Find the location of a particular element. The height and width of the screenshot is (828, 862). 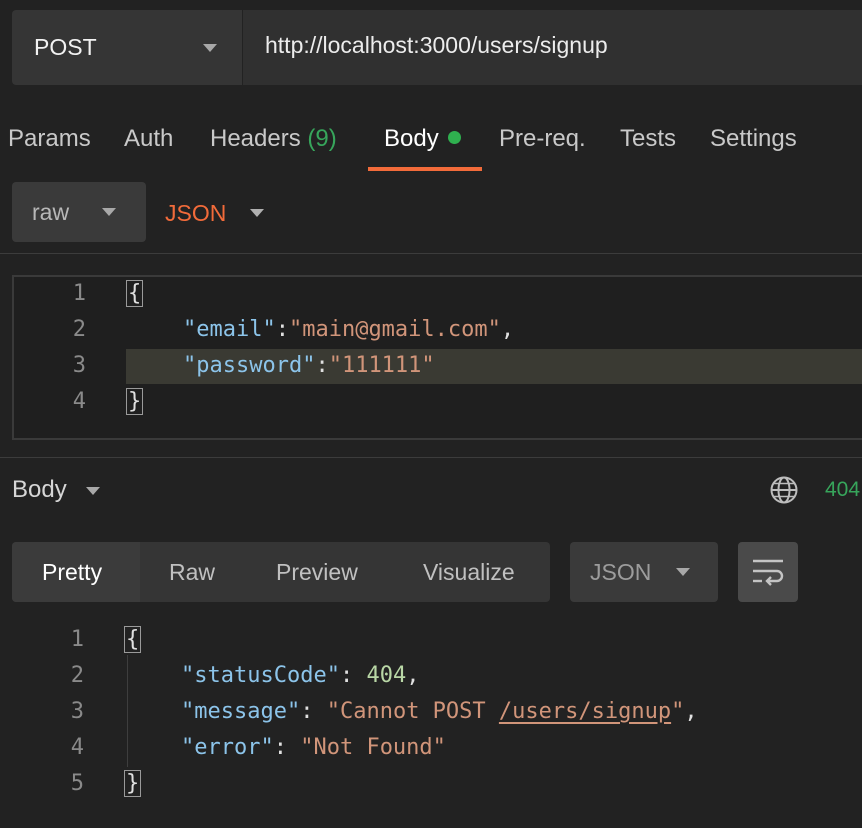

json-key: "statusCode" is located at coordinates (260, 675).